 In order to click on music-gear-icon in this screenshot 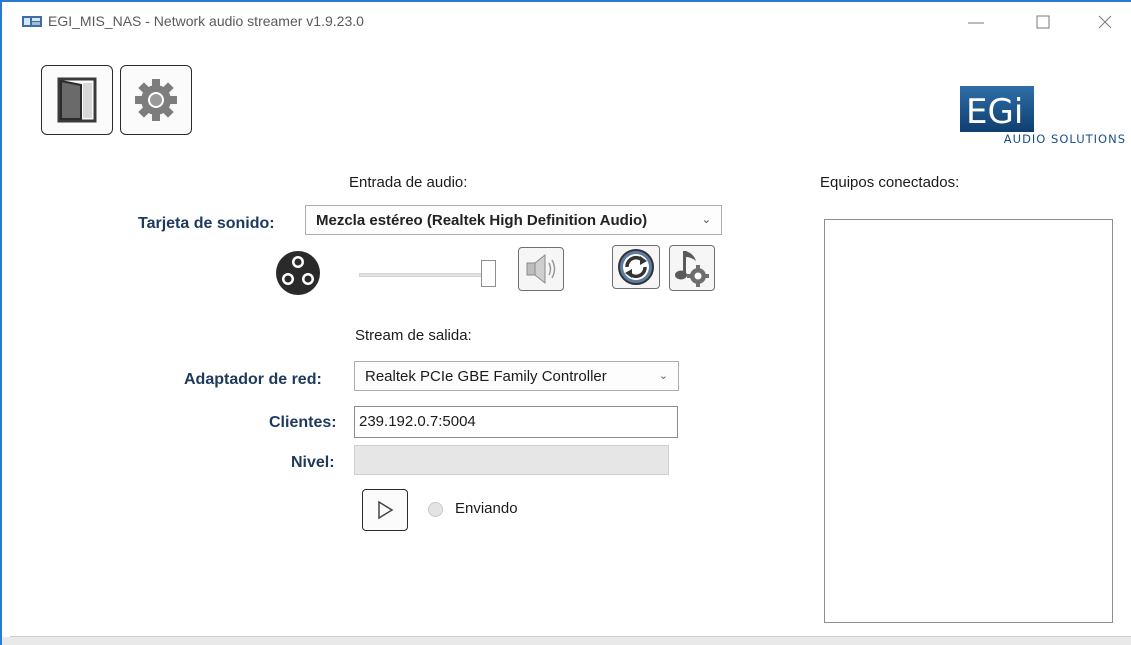, I will do `click(692, 269)`.